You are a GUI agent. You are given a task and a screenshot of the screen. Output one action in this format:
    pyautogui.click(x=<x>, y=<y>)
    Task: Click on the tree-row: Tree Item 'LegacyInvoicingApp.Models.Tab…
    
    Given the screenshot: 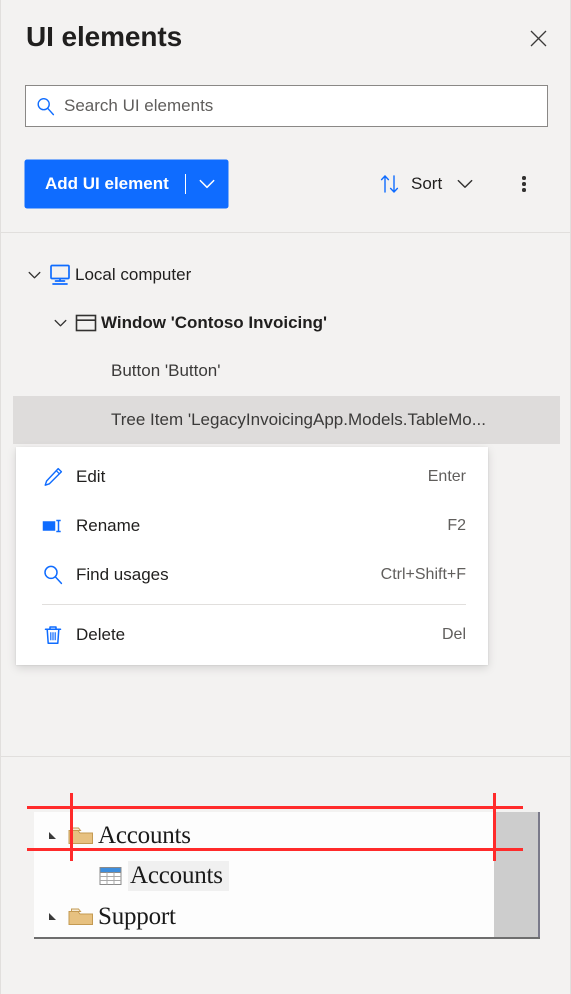 What is the action you would take?
    pyautogui.click(x=286, y=420)
    